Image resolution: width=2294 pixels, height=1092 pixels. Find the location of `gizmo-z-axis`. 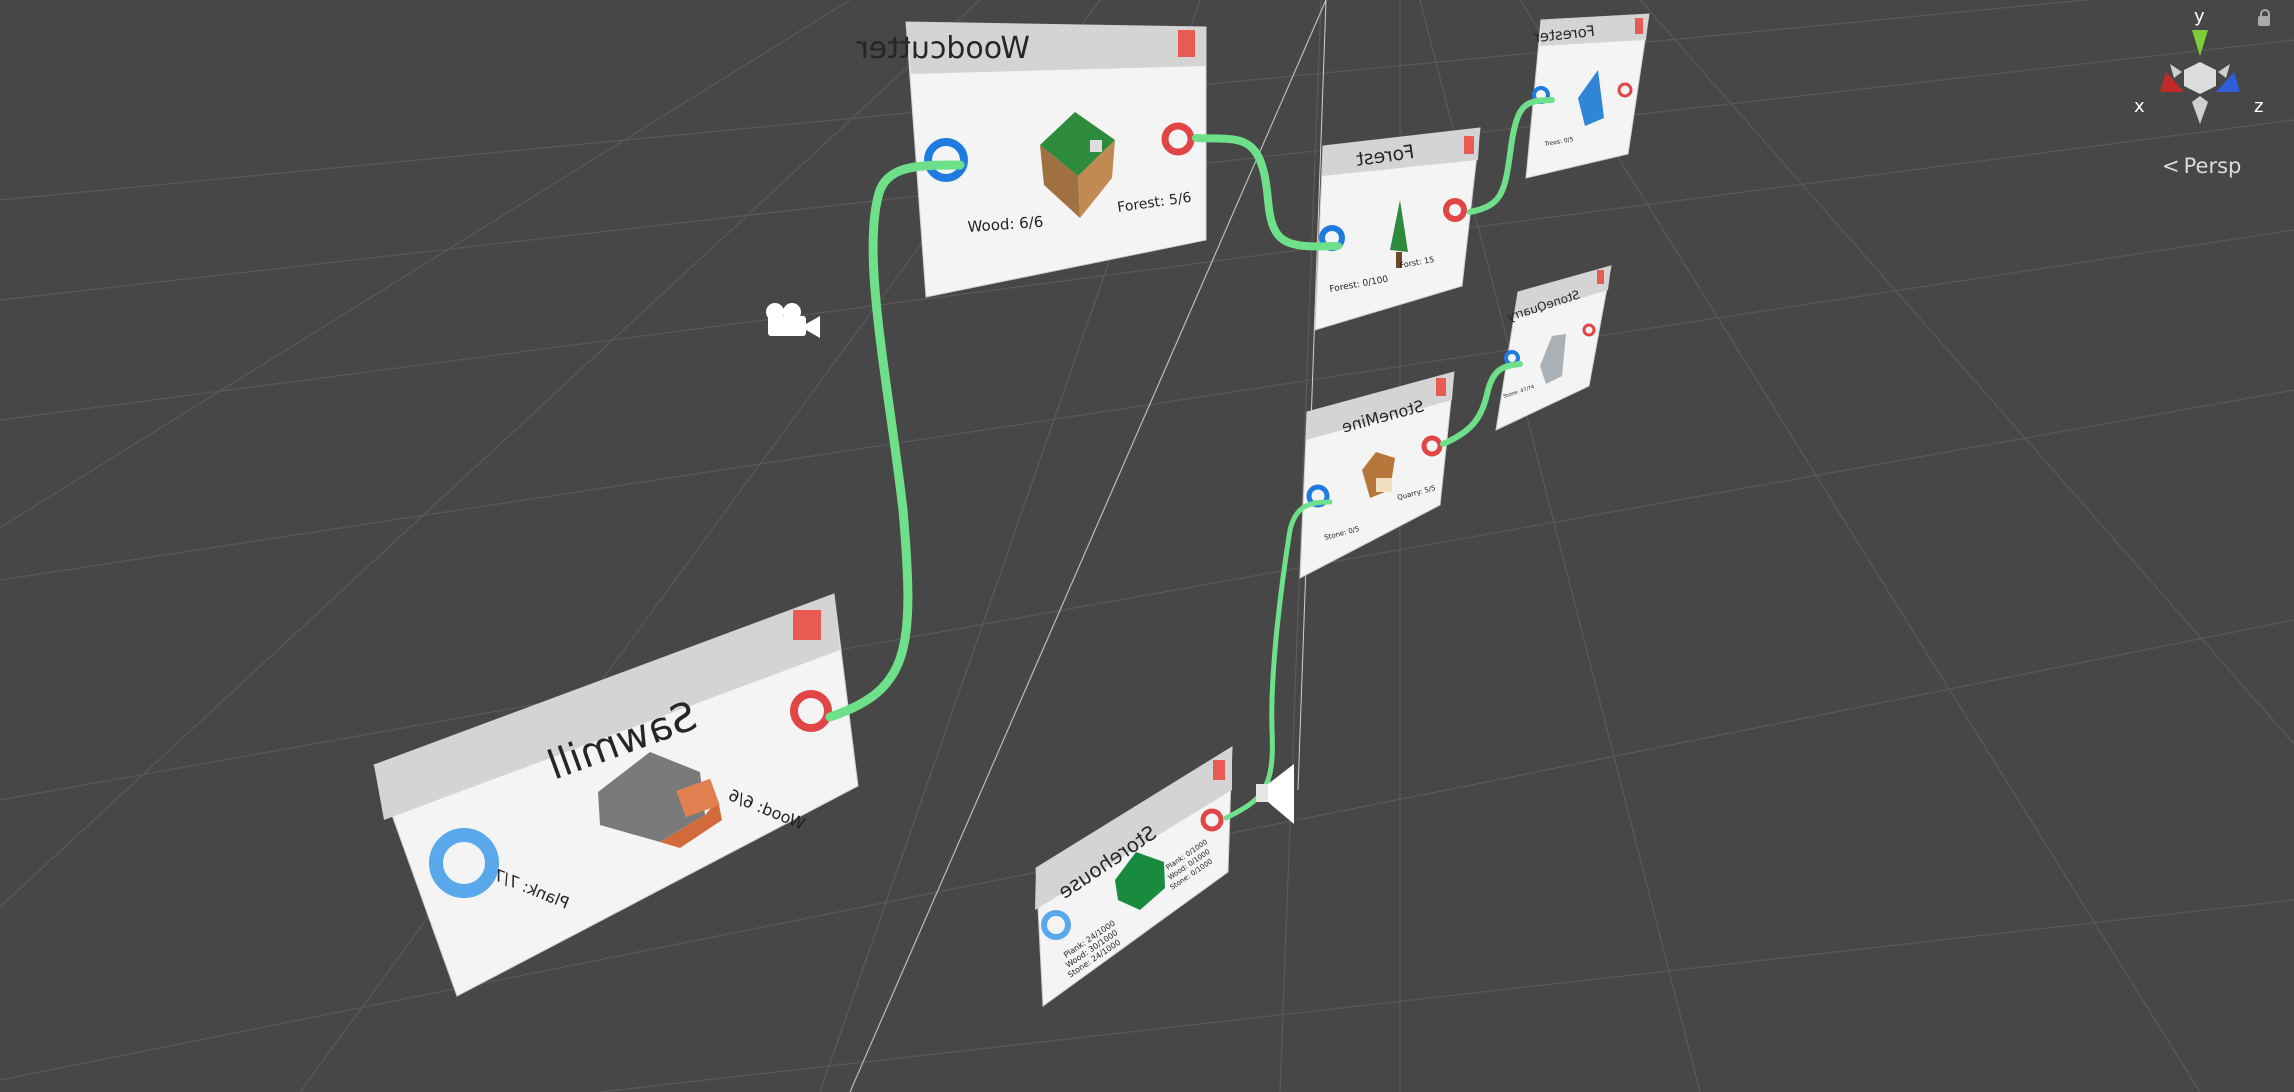

gizmo-z-axis is located at coordinates (2228, 82).